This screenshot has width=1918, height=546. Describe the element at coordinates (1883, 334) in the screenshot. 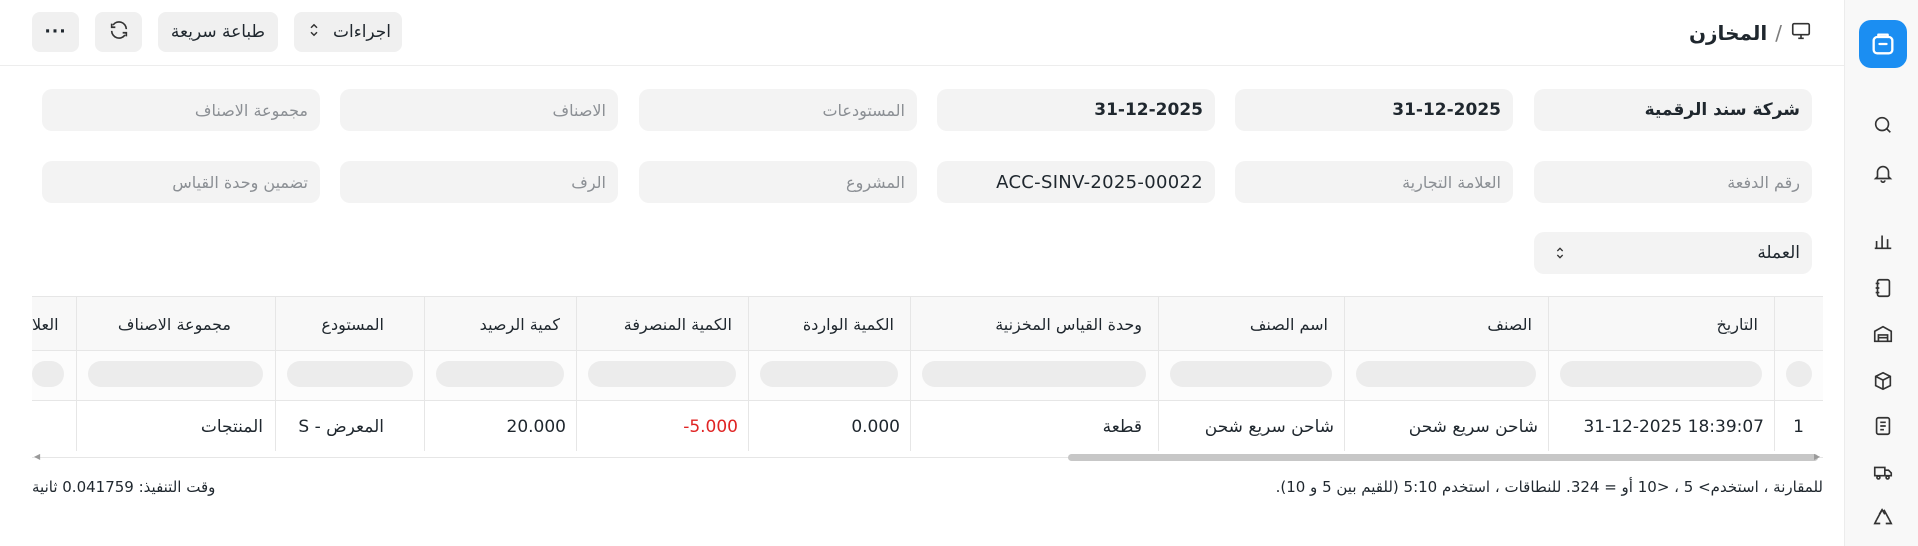

I see `warehouse-icon` at that location.